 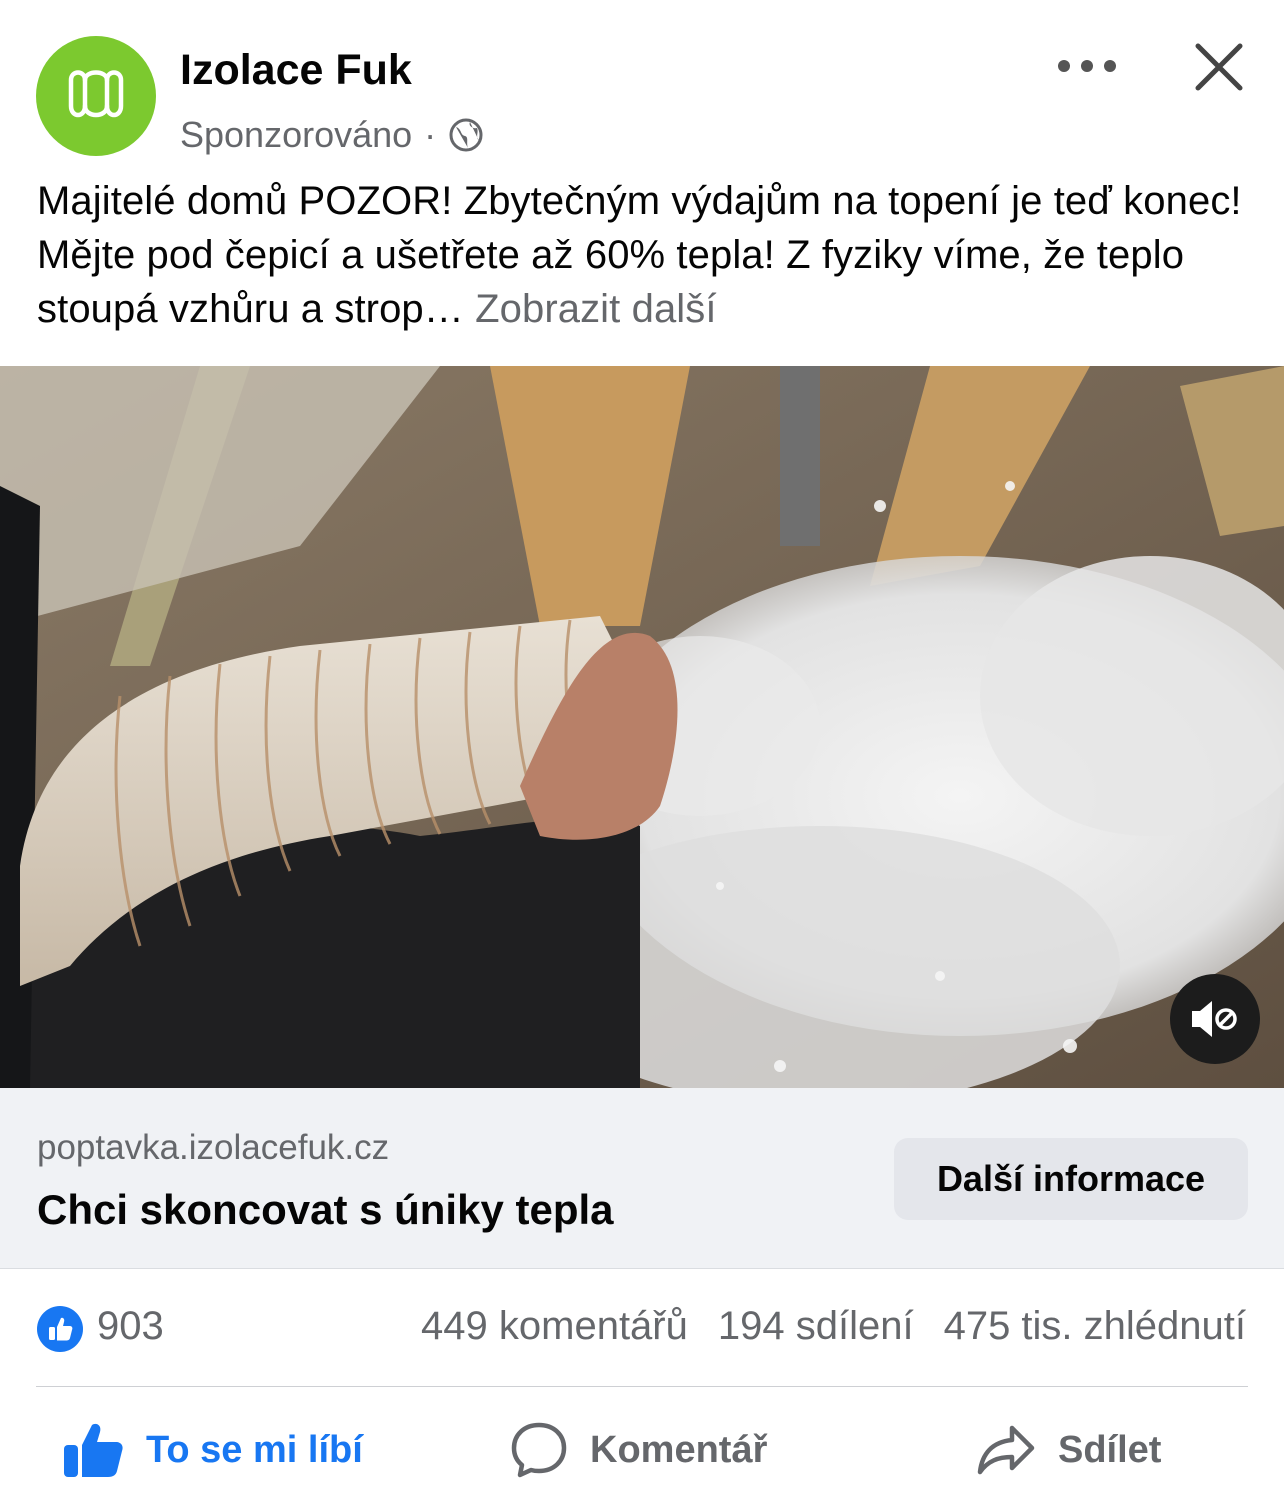 I want to click on post-header: Izolace Fuk Sponzorováno ·, so click(x=642, y=85).